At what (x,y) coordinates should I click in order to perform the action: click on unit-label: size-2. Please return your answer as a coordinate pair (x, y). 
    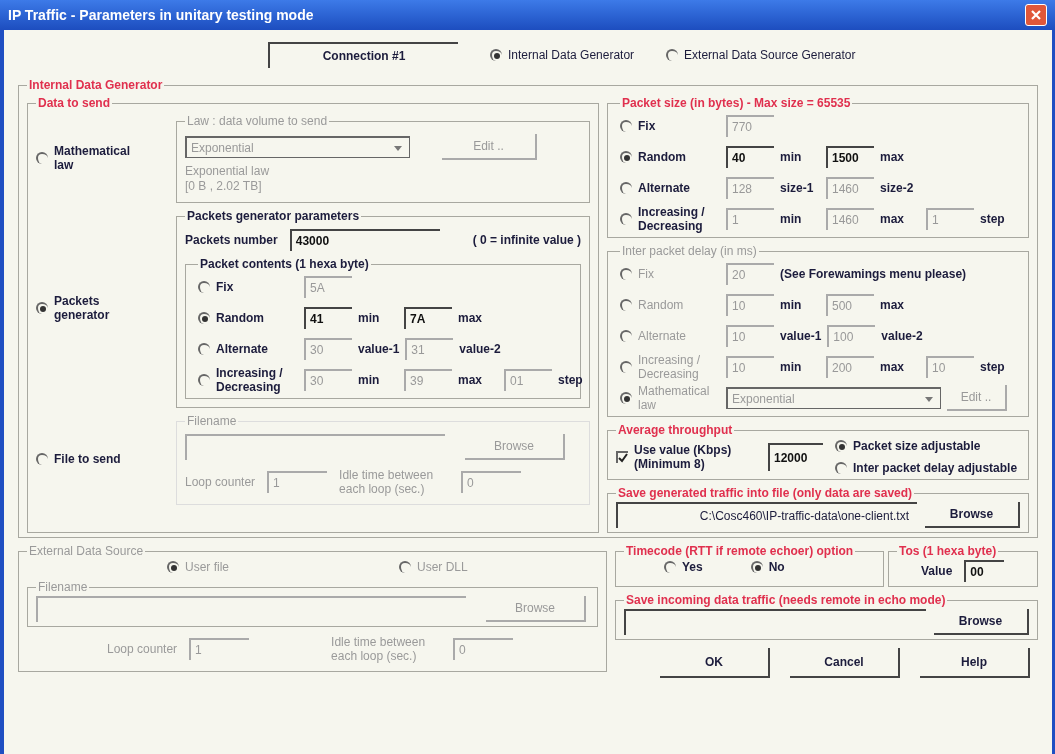
    Looking at the image, I should click on (897, 188).